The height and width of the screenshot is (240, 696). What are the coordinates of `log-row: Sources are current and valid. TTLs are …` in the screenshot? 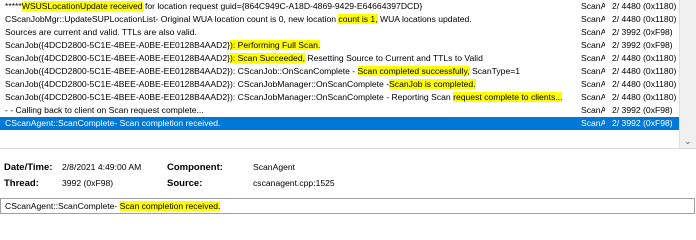 It's located at (340, 32).